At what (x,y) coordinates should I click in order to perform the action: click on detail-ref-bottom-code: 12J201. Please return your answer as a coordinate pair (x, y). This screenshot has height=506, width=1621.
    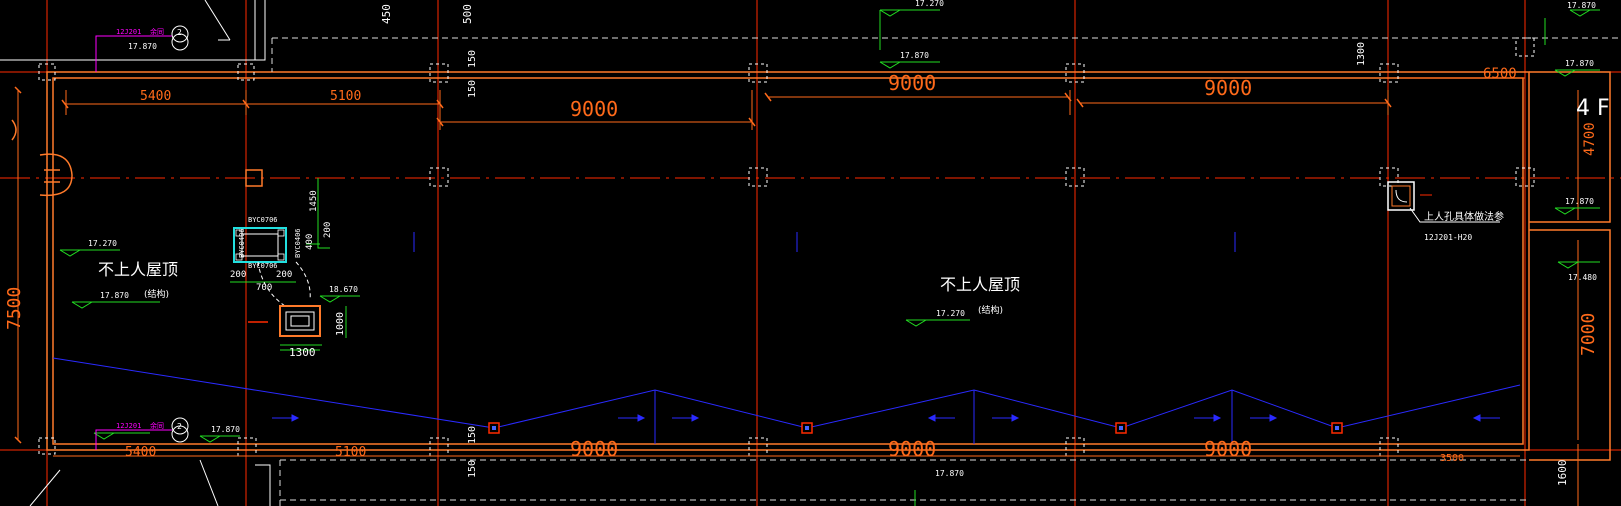
    Looking at the image, I should click on (128, 426).